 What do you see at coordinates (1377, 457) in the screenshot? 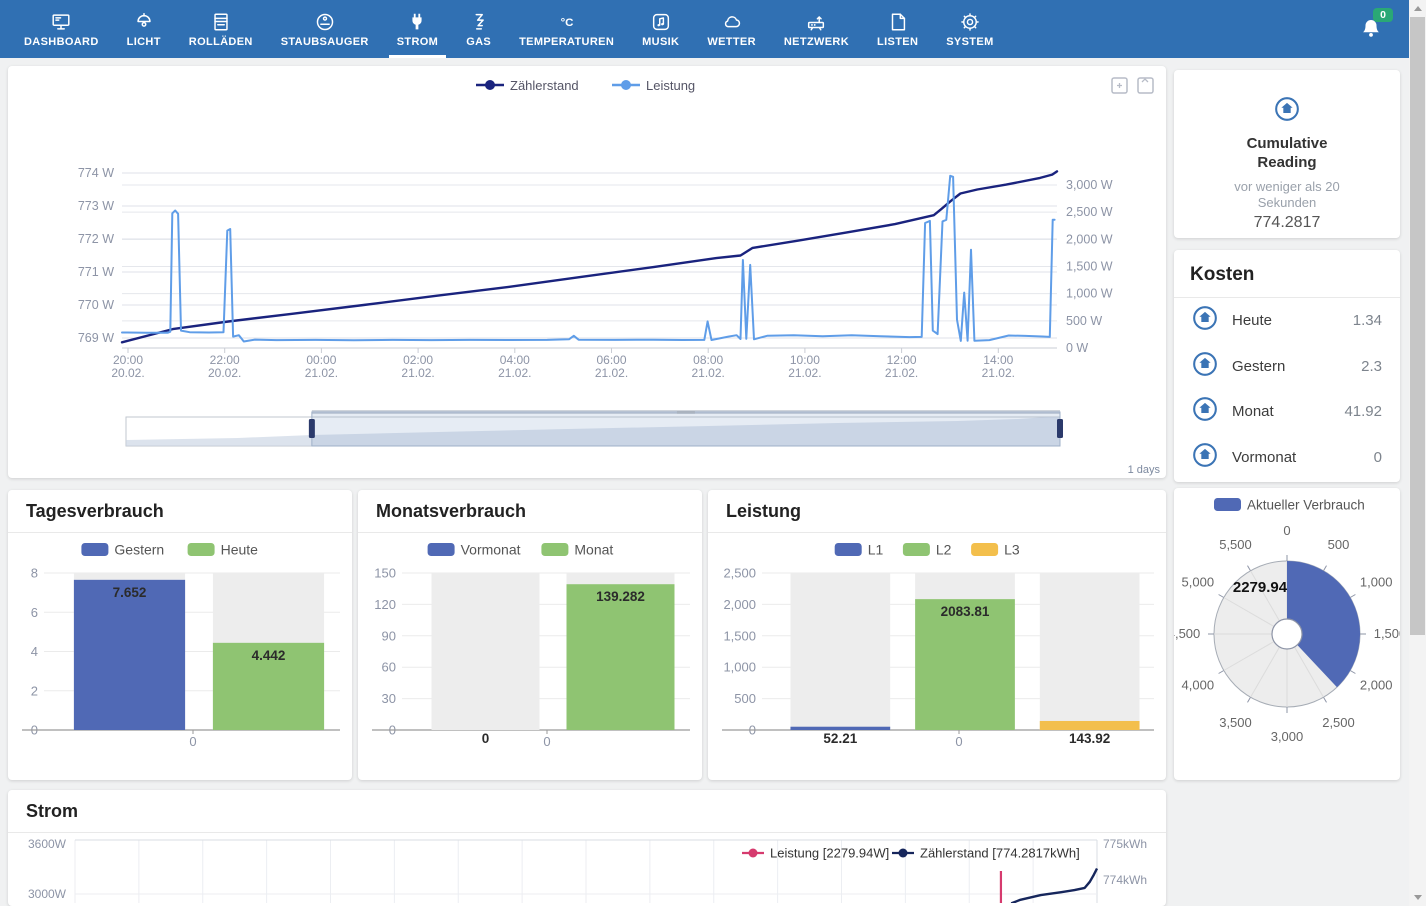
I see `cost-value: 0` at bounding box center [1377, 457].